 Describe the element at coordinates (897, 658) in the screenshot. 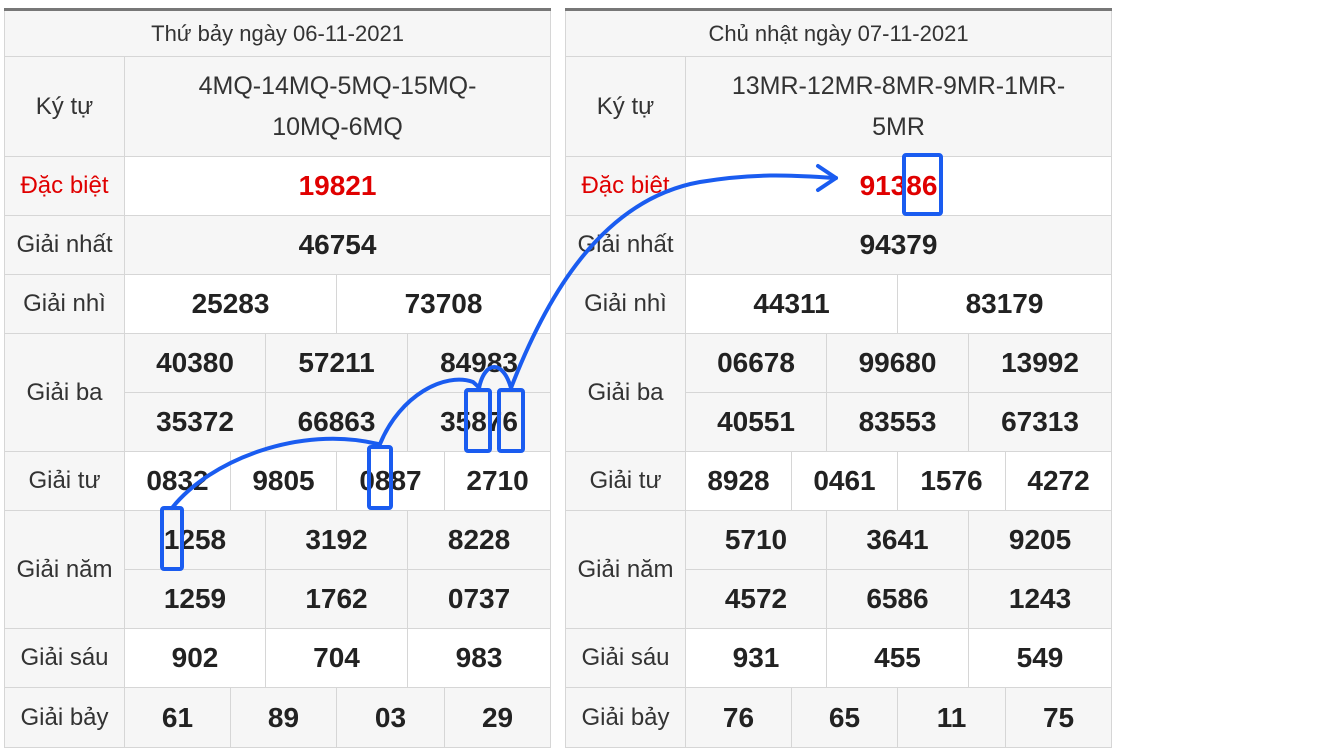

I see `sixth-prize-value: 455` at that location.